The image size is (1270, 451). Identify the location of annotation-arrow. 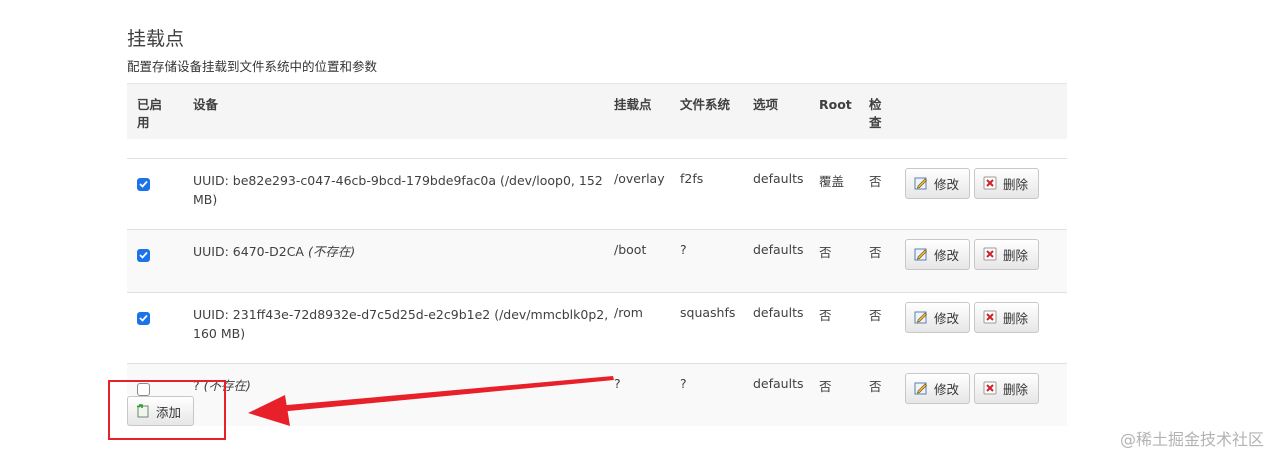
(431, 401).